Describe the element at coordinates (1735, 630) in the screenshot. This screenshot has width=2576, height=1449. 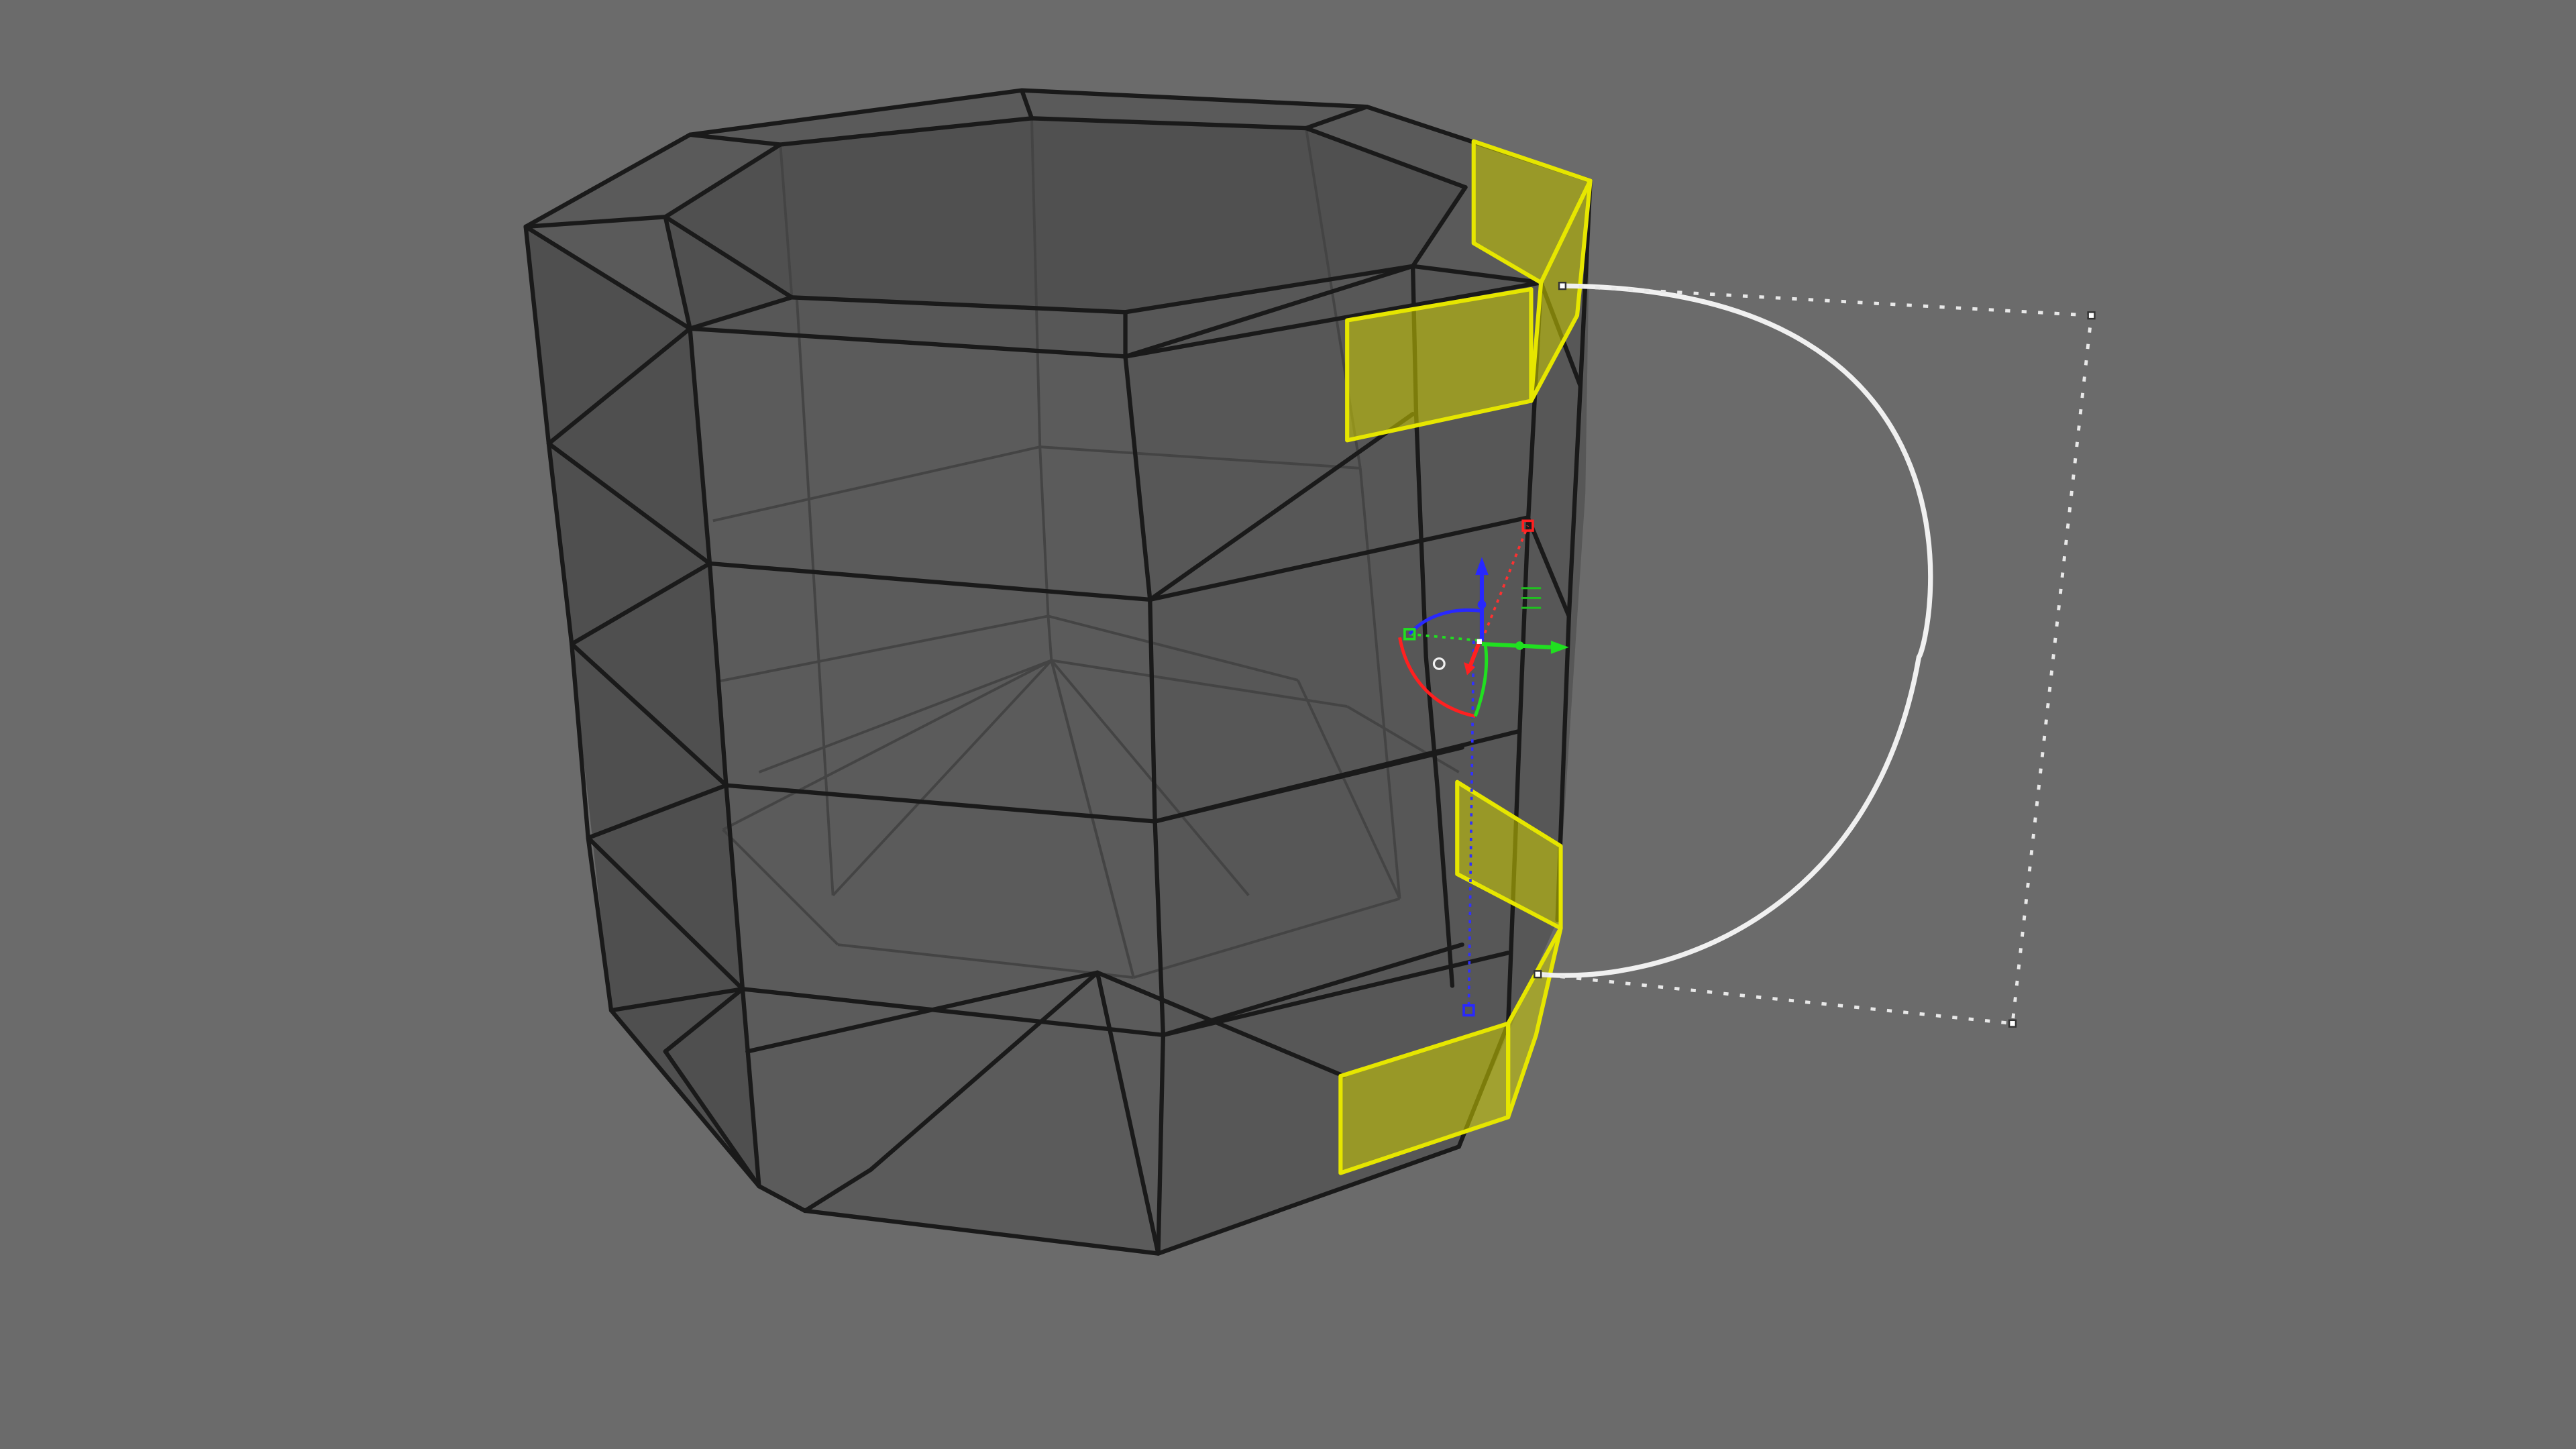
I see `bezier-curve` at that location.